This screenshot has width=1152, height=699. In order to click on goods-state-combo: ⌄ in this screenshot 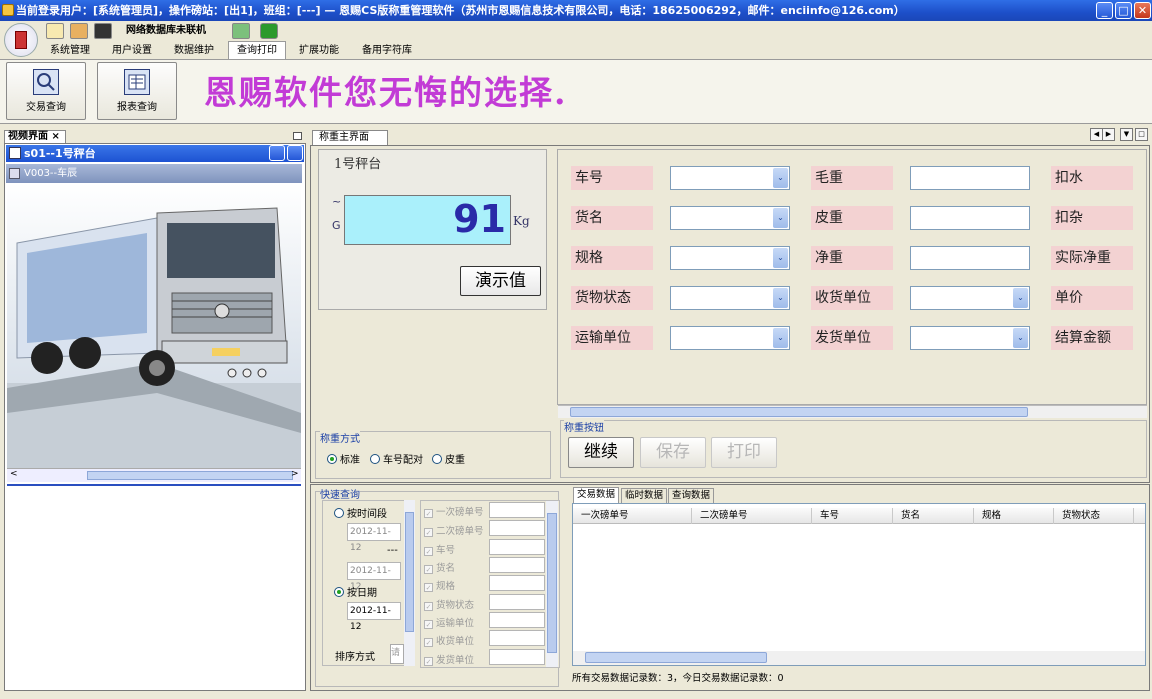, I will do `click(730, 298)`.